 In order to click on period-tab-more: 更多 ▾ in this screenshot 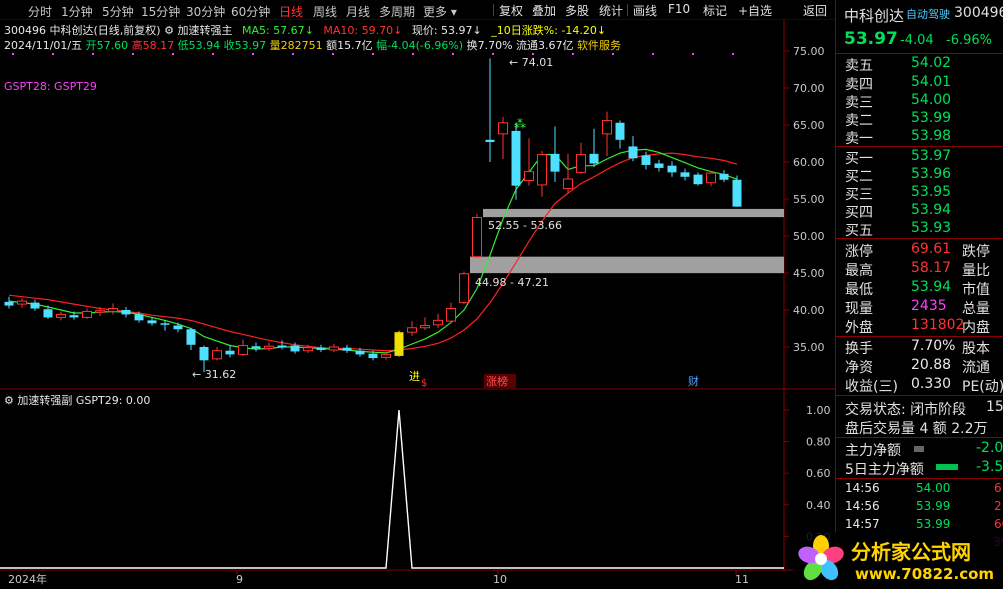, I will do `click(440, 11)`.